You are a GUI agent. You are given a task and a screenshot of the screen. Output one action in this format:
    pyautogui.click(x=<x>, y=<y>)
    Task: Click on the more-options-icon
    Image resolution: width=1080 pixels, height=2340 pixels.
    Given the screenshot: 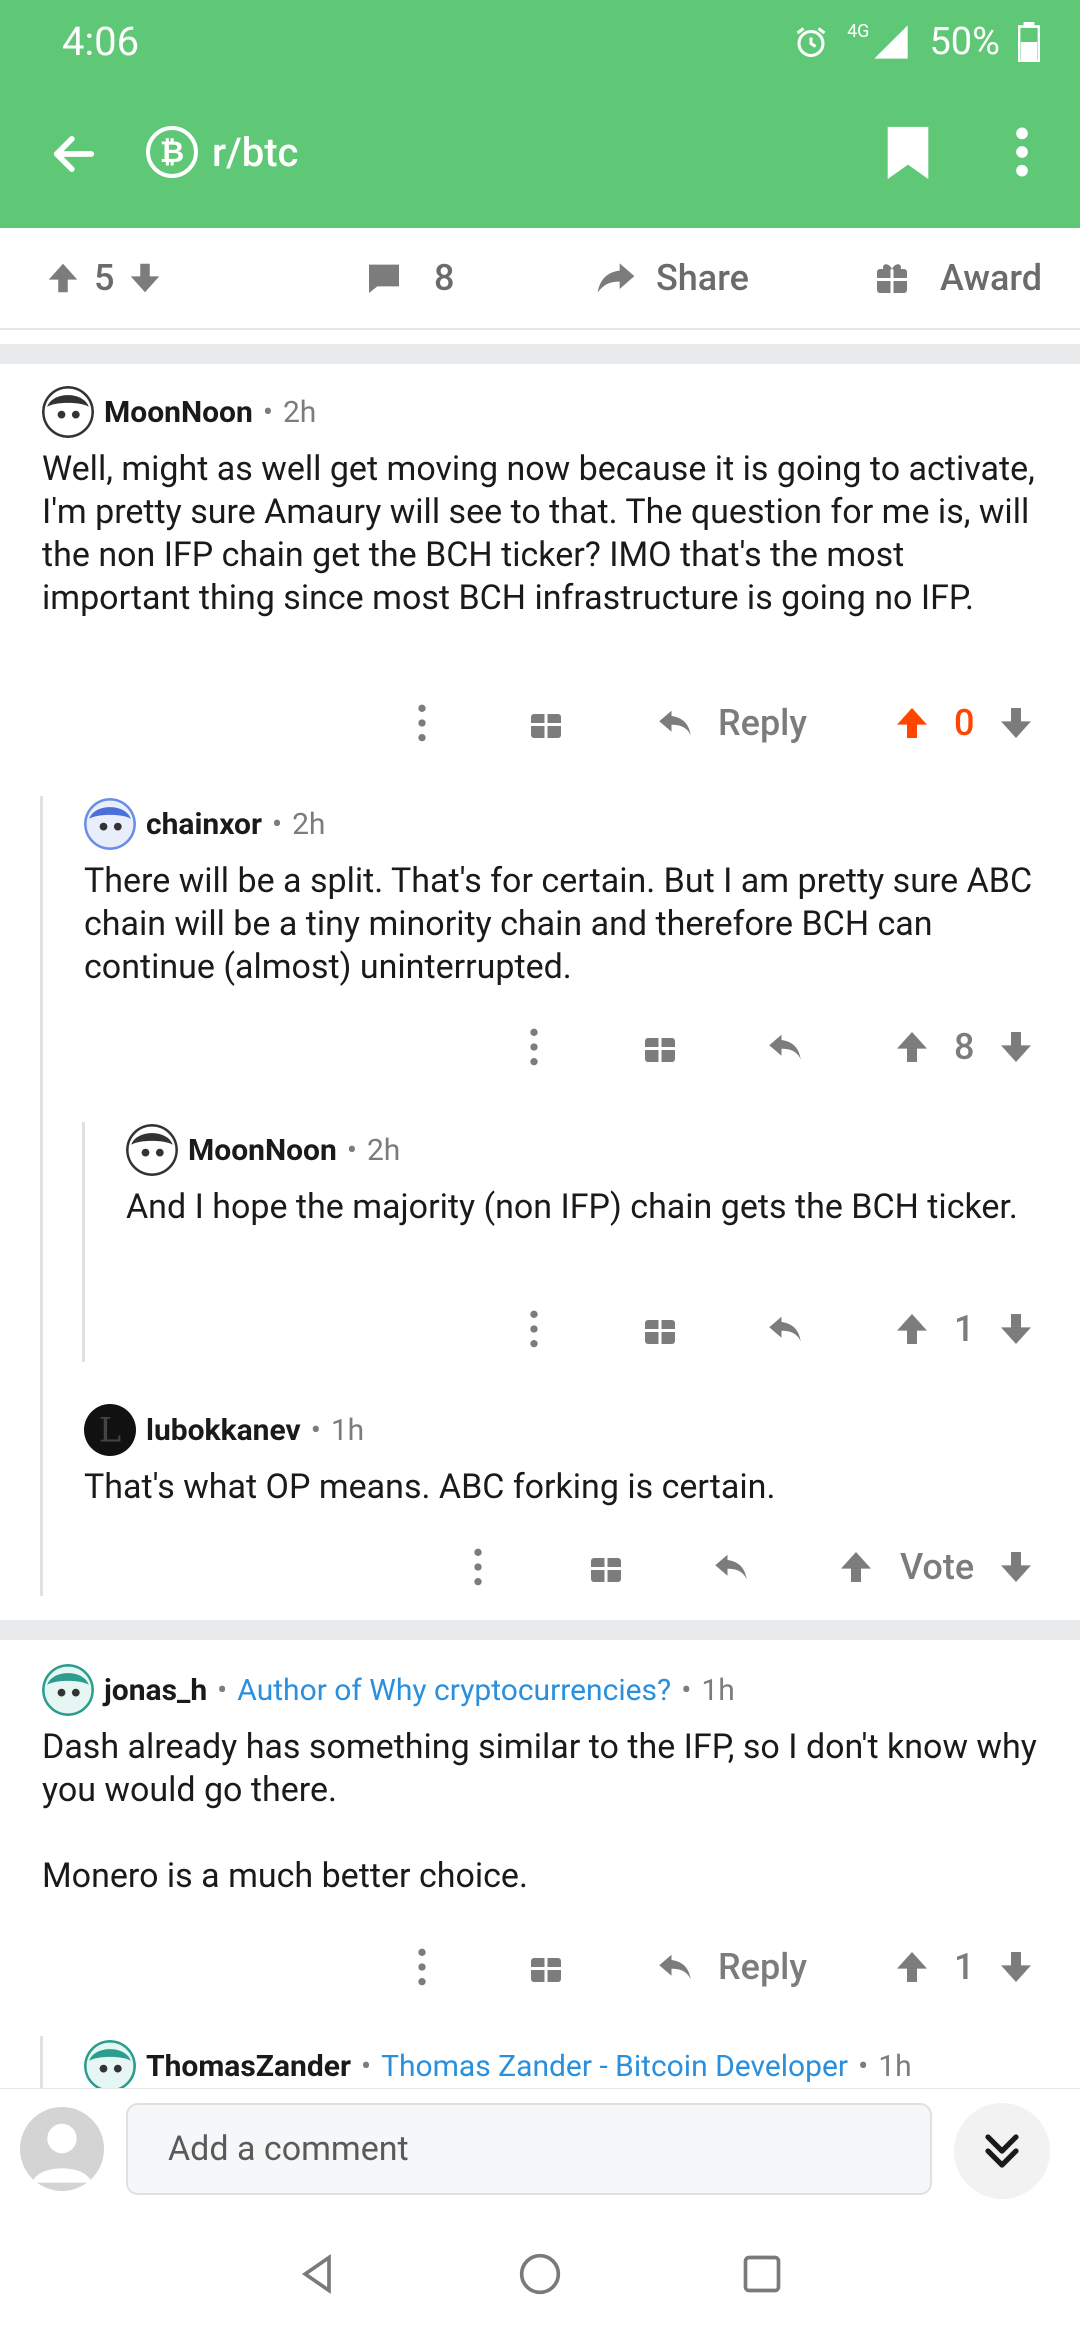 What is the action you would take?
    pyautogui.click(x=1022, y=152)
    